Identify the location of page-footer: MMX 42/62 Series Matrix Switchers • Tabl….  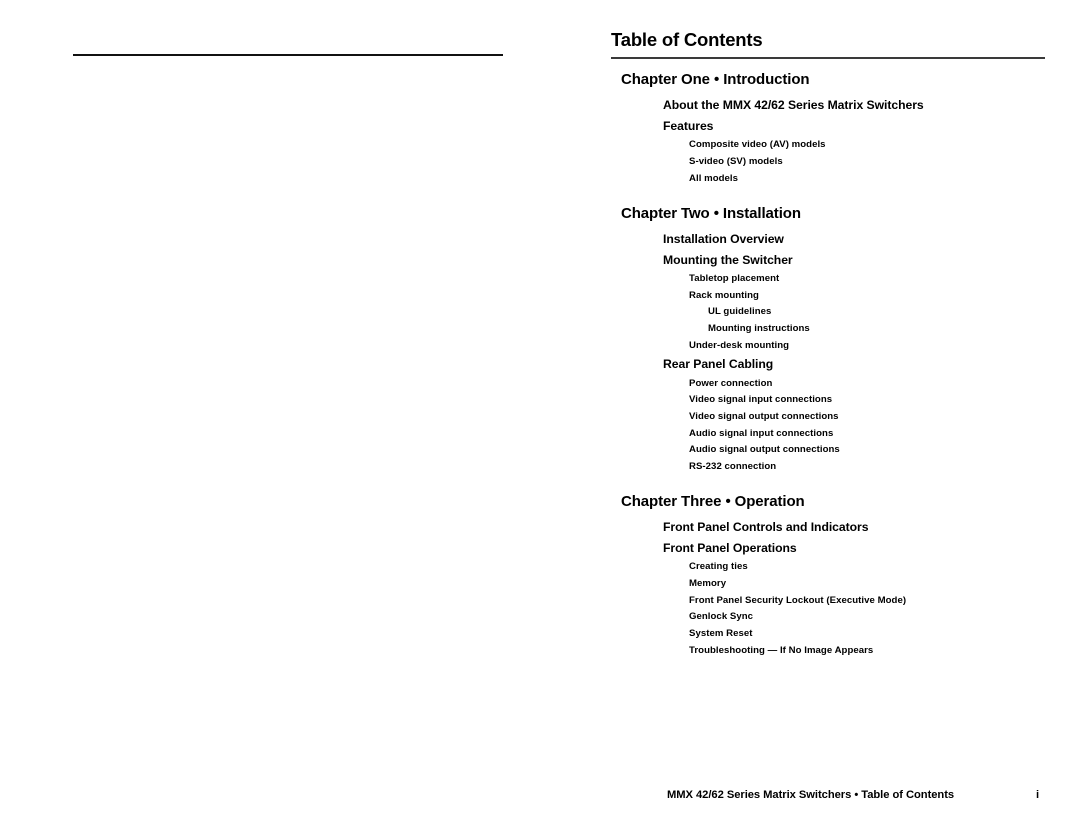
(827, 799).